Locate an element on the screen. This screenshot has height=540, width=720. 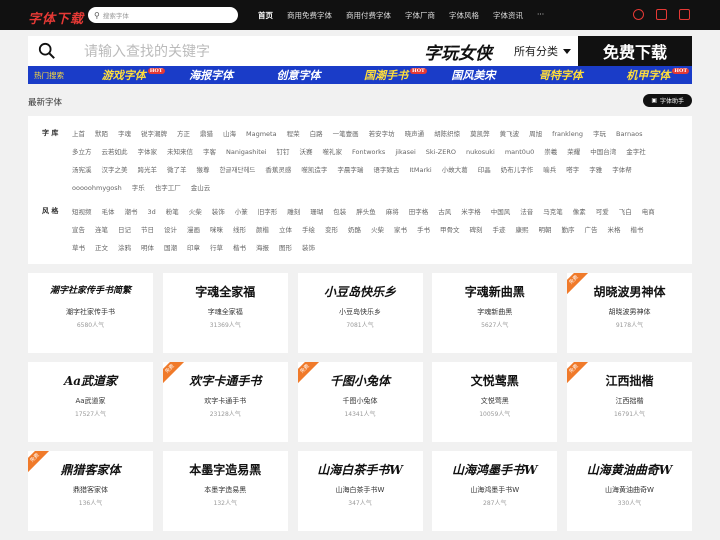
hot-item: 国潮手书 HOT is located at coordinates (385, 75).